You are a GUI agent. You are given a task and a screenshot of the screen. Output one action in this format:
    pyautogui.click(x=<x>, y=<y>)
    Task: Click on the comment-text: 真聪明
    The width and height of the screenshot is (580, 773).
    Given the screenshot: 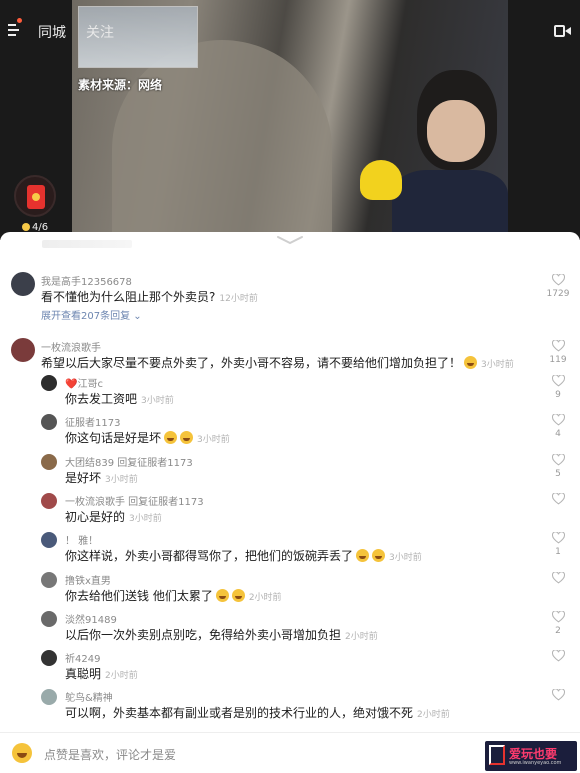 What is the action you would take?
    pyautogui.click(x=83, y=674)
    